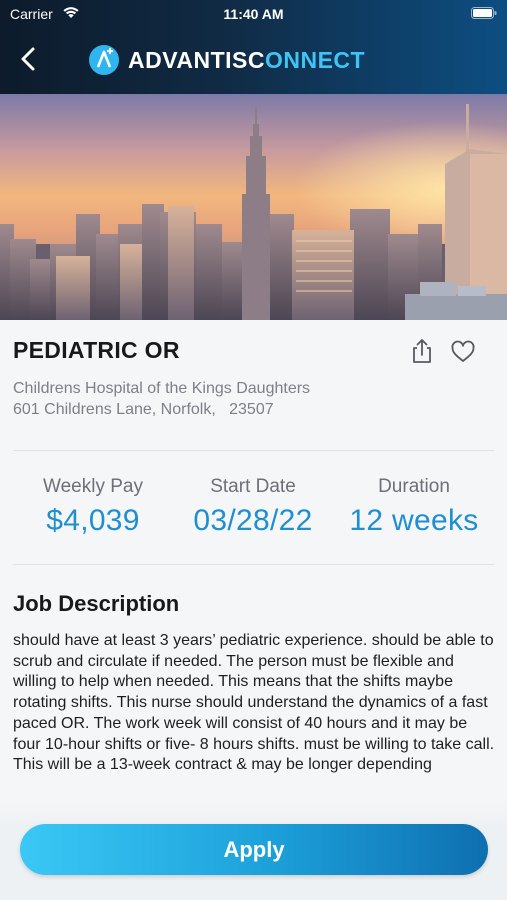 This screenshot has height=900, width=507. What do you see at coordinates (274, 59) in the screenshot?
I see `logo-text-o: O` at bounding box center [274, 59].